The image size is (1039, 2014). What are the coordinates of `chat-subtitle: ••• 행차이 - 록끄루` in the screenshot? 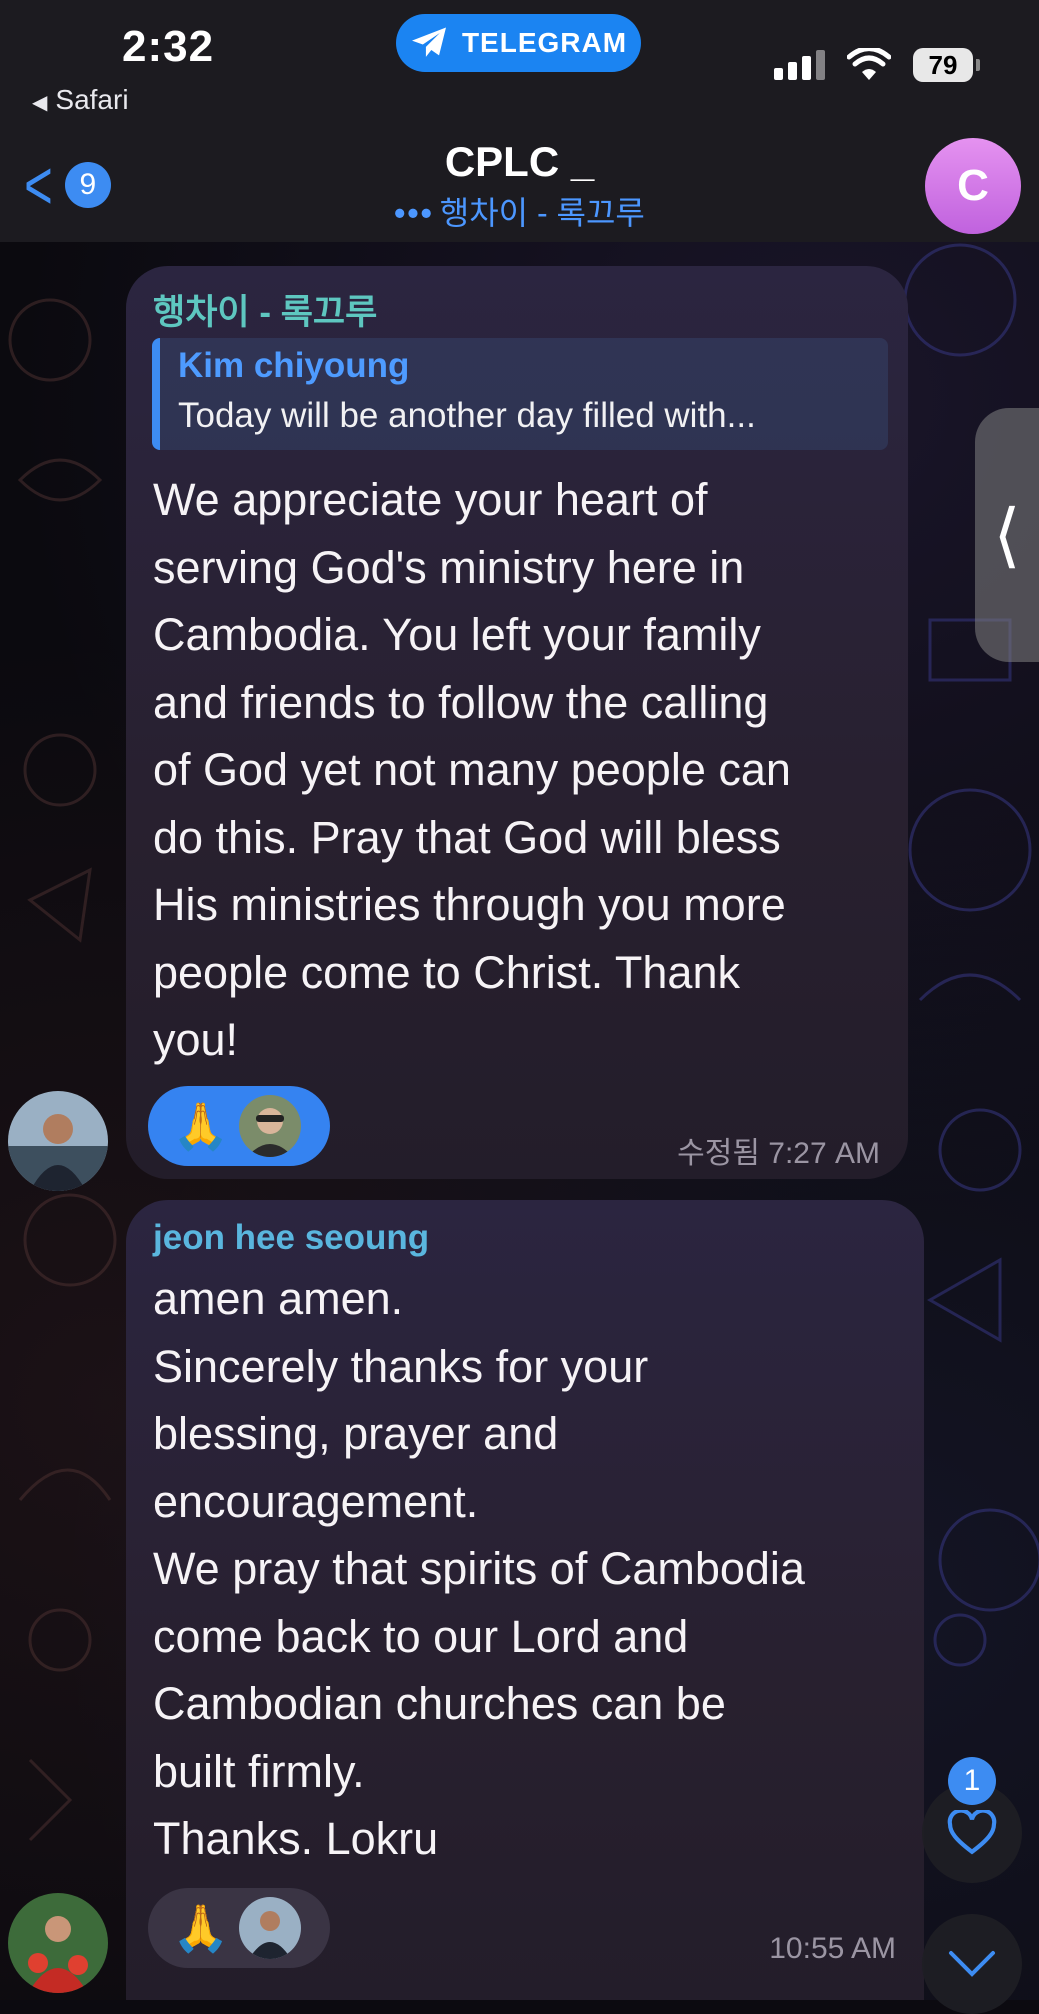 It's located at (519, 211).